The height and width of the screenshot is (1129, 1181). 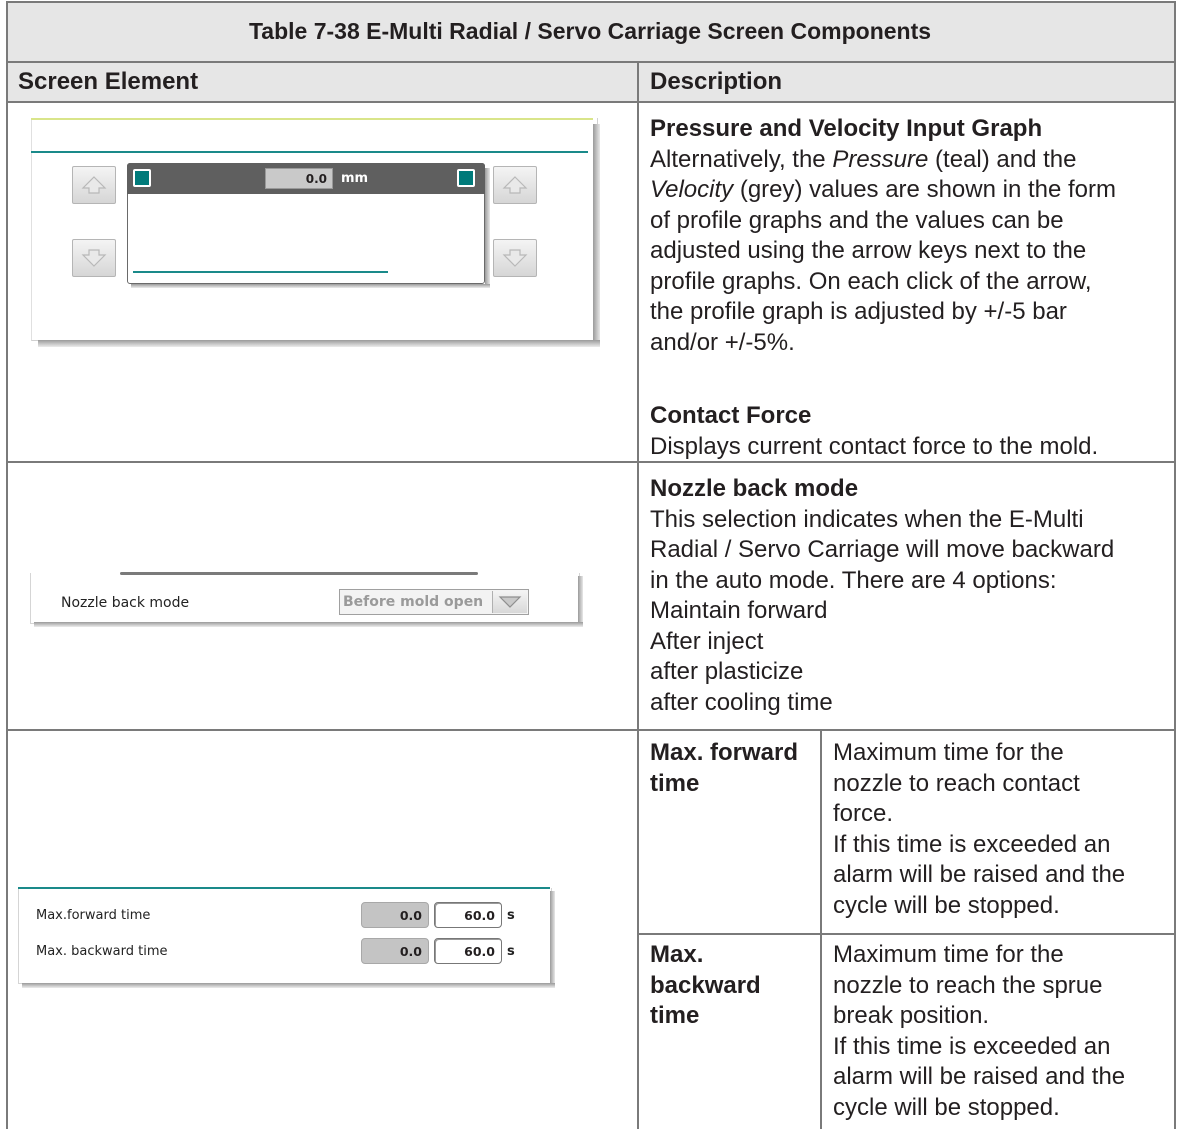 What do you see at coordinates (911, 1015) in the screenshot?
I see `desc-line: break position.` at bounding box center [911, 1015].